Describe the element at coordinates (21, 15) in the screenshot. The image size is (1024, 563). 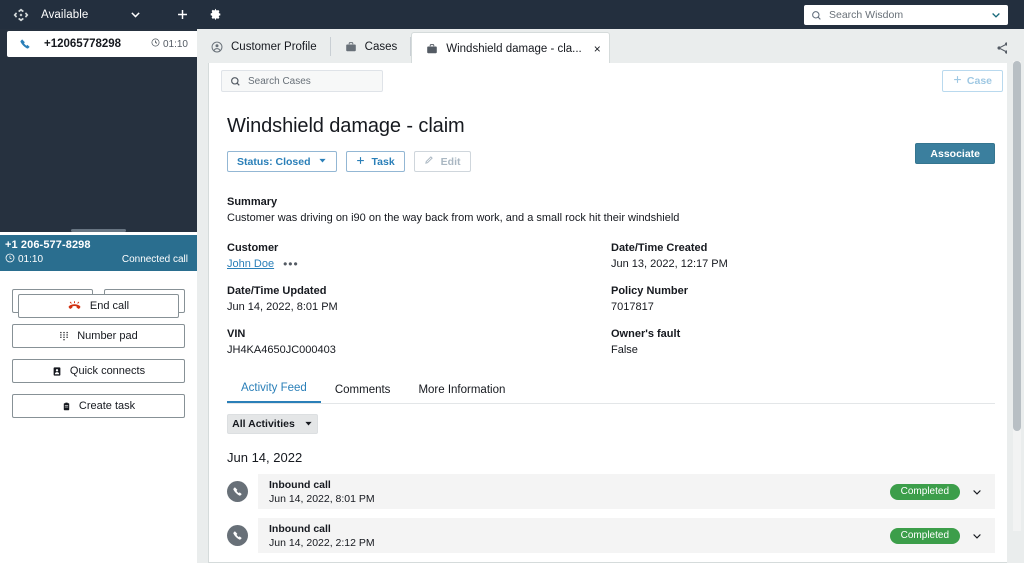
I see `connect-cloud-icon` at that location.